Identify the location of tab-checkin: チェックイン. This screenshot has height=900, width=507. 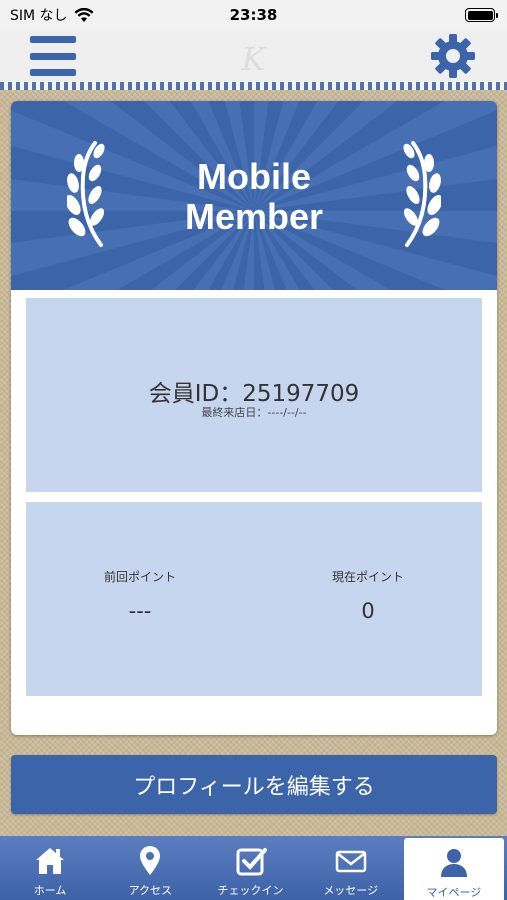
(250, 868).